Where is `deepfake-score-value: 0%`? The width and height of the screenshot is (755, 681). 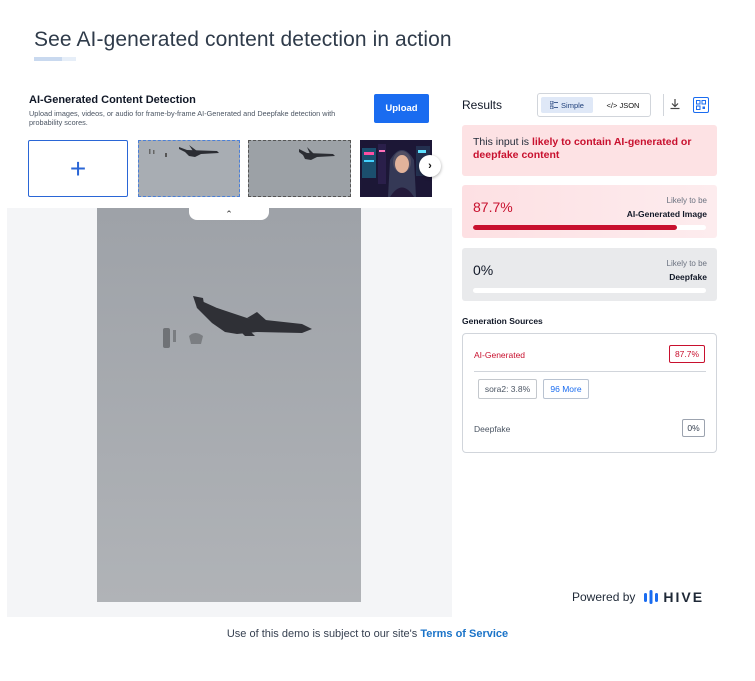
deepfake-score-value: 0% is located at coordinates (483, 270).